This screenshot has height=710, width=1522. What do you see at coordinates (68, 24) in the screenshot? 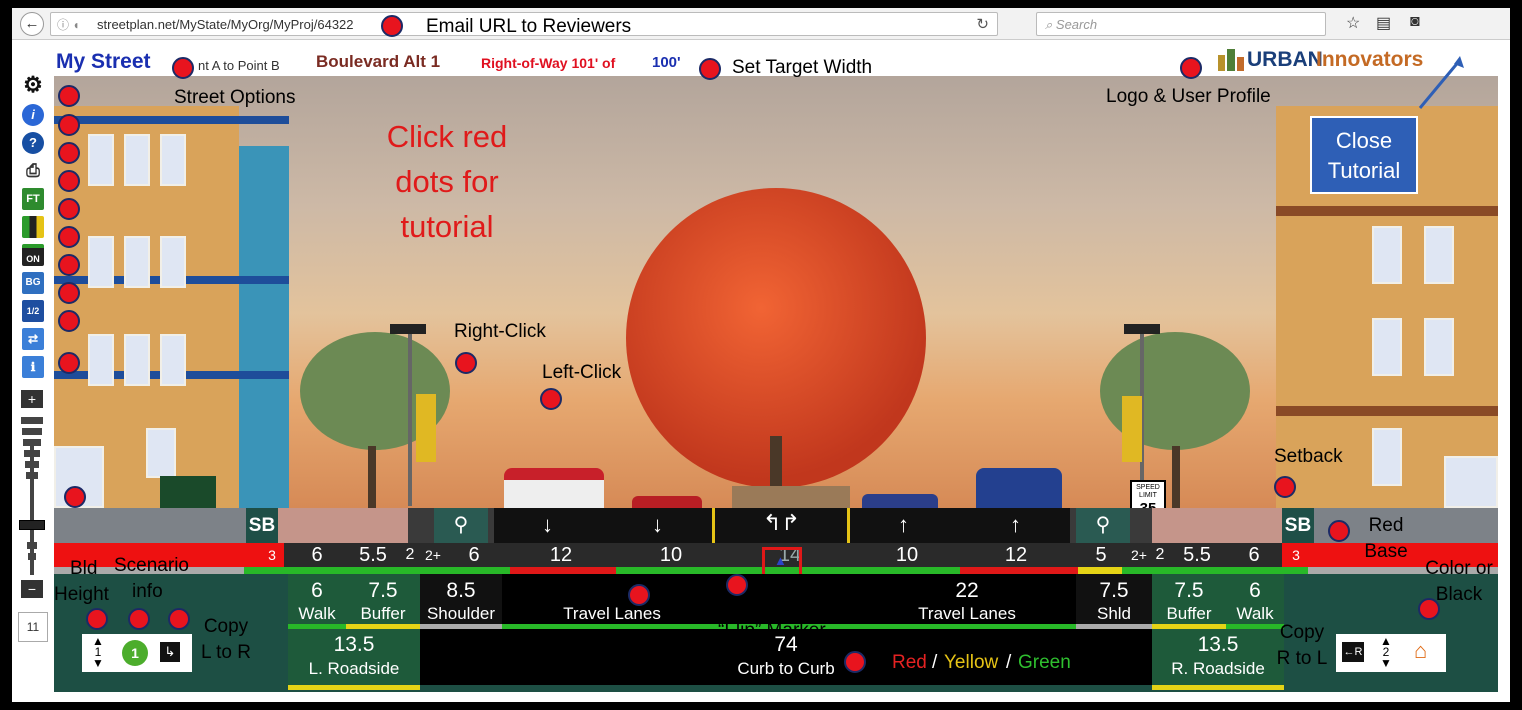
I see `site-info-icon: ⓘ ◖` at bounding box center [68, 24].